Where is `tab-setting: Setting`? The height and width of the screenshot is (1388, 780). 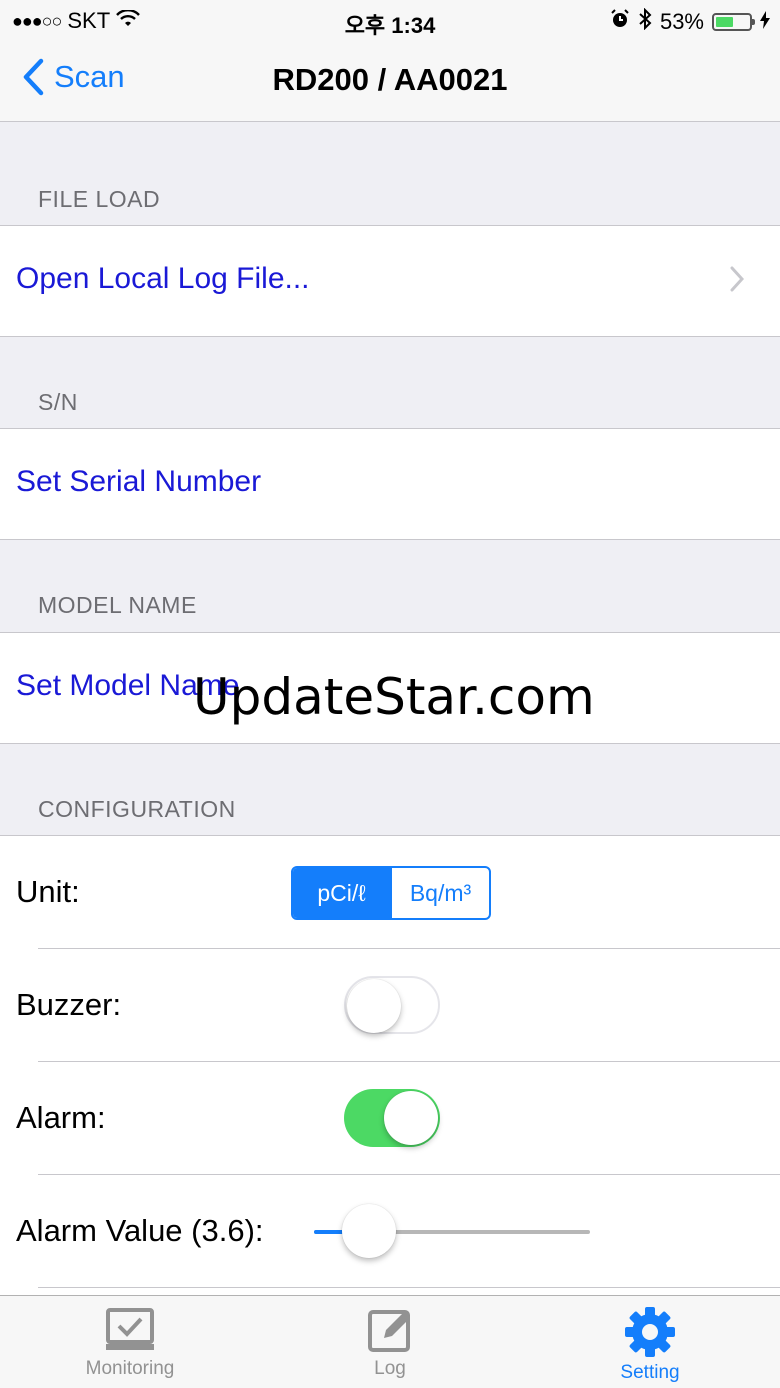
tab-setting: Setting is located at coordinates (650, 1342).